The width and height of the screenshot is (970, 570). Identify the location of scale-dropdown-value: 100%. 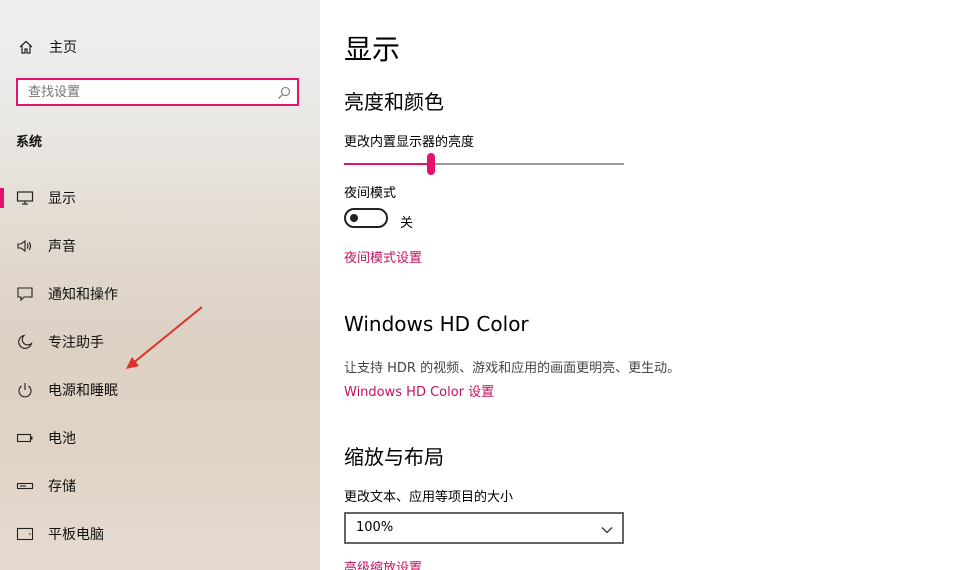
(375, 527).